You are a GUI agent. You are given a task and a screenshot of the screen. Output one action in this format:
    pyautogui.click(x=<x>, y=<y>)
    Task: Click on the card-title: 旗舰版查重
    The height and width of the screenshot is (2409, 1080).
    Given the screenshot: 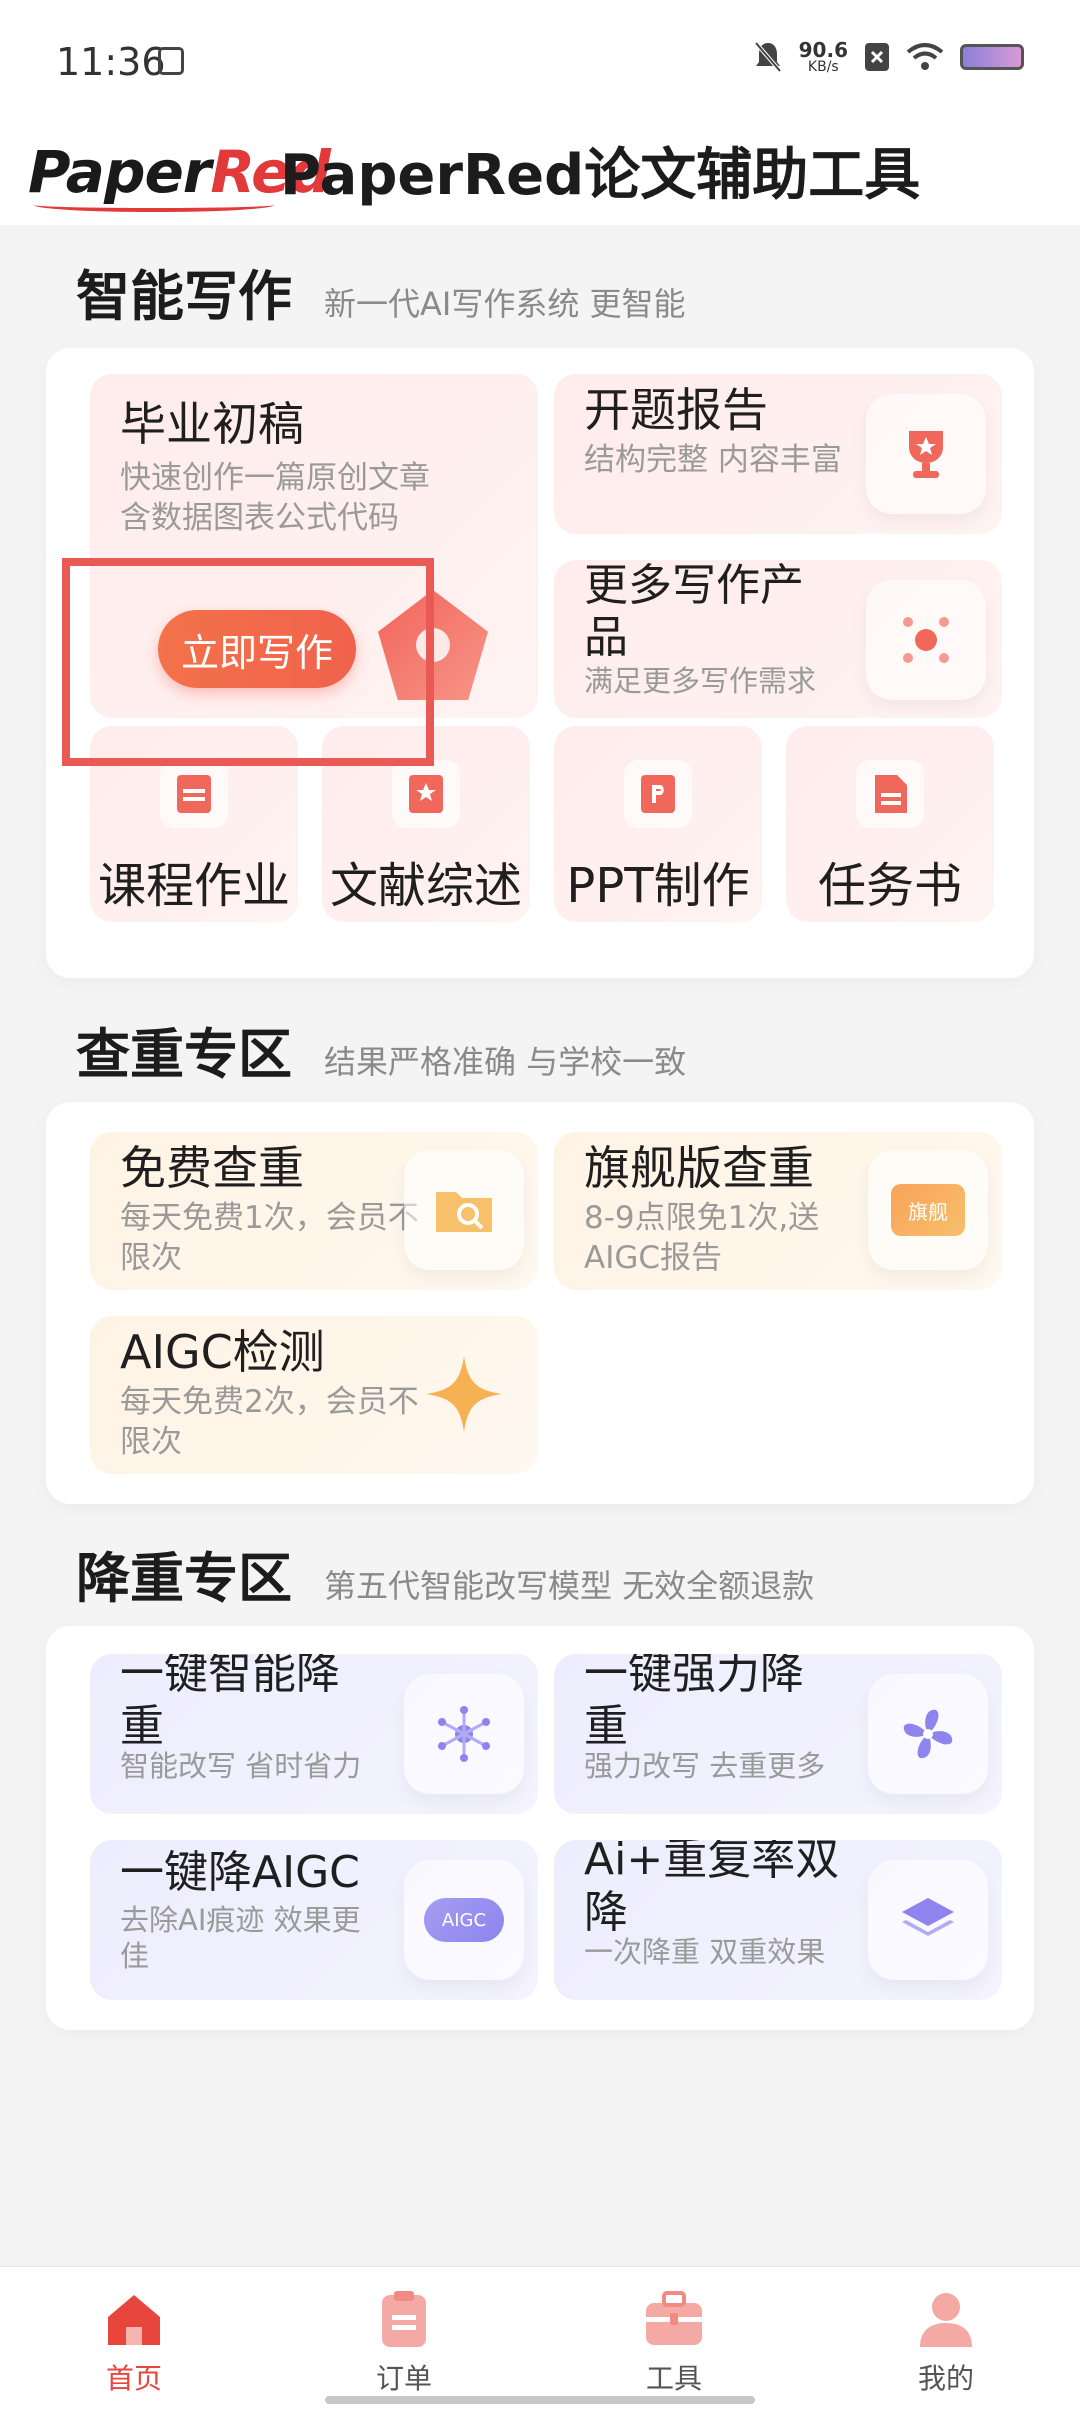 What is the action you would take?
    pyautogui.click(x=699, y=1168)
    